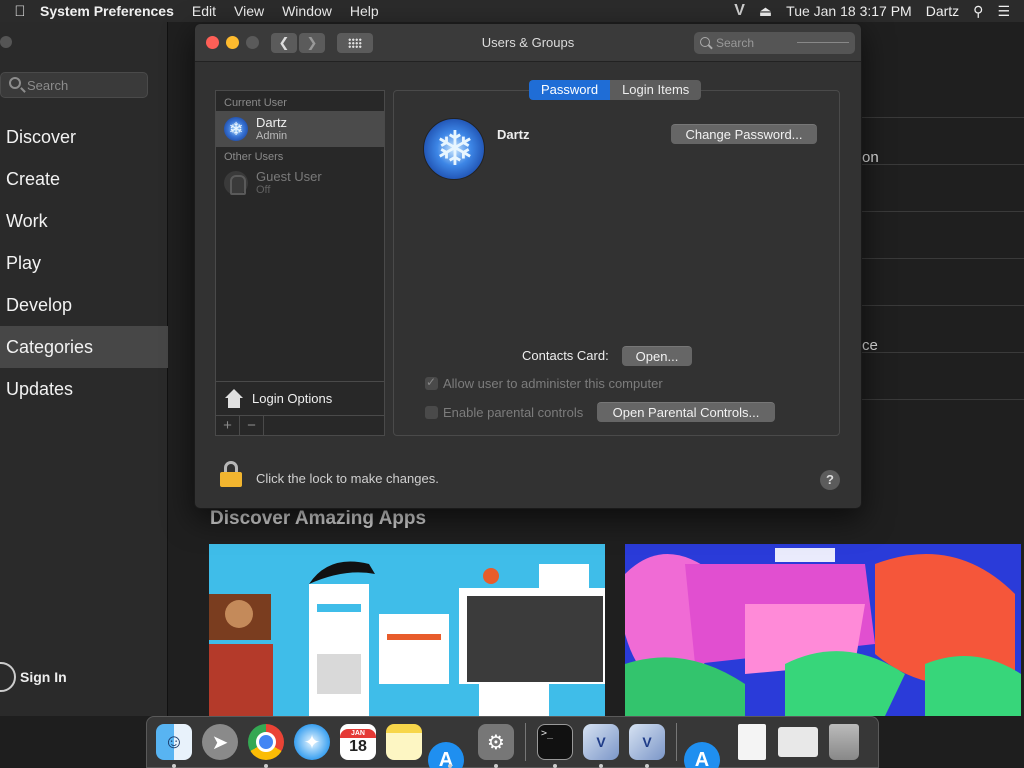  I want to click on current-user-header: Current User, so click(255, 103).